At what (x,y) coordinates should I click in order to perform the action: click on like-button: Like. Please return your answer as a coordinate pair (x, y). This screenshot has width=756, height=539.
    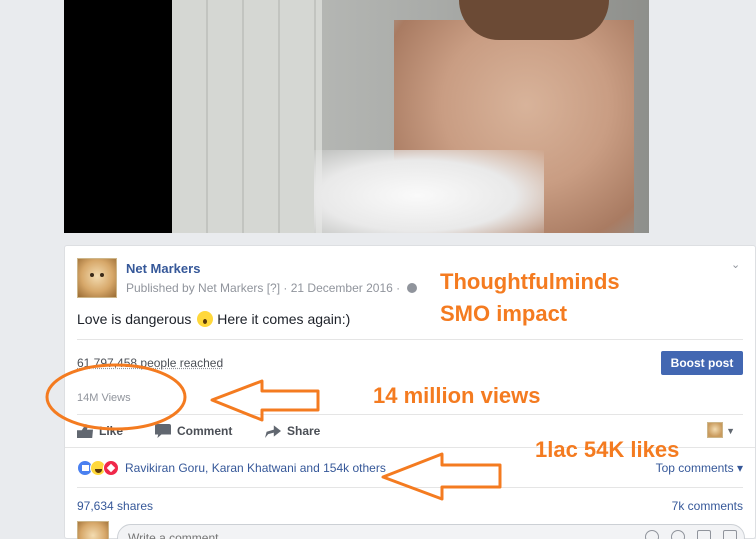
    Looking at the image, I should click on (116, 431).